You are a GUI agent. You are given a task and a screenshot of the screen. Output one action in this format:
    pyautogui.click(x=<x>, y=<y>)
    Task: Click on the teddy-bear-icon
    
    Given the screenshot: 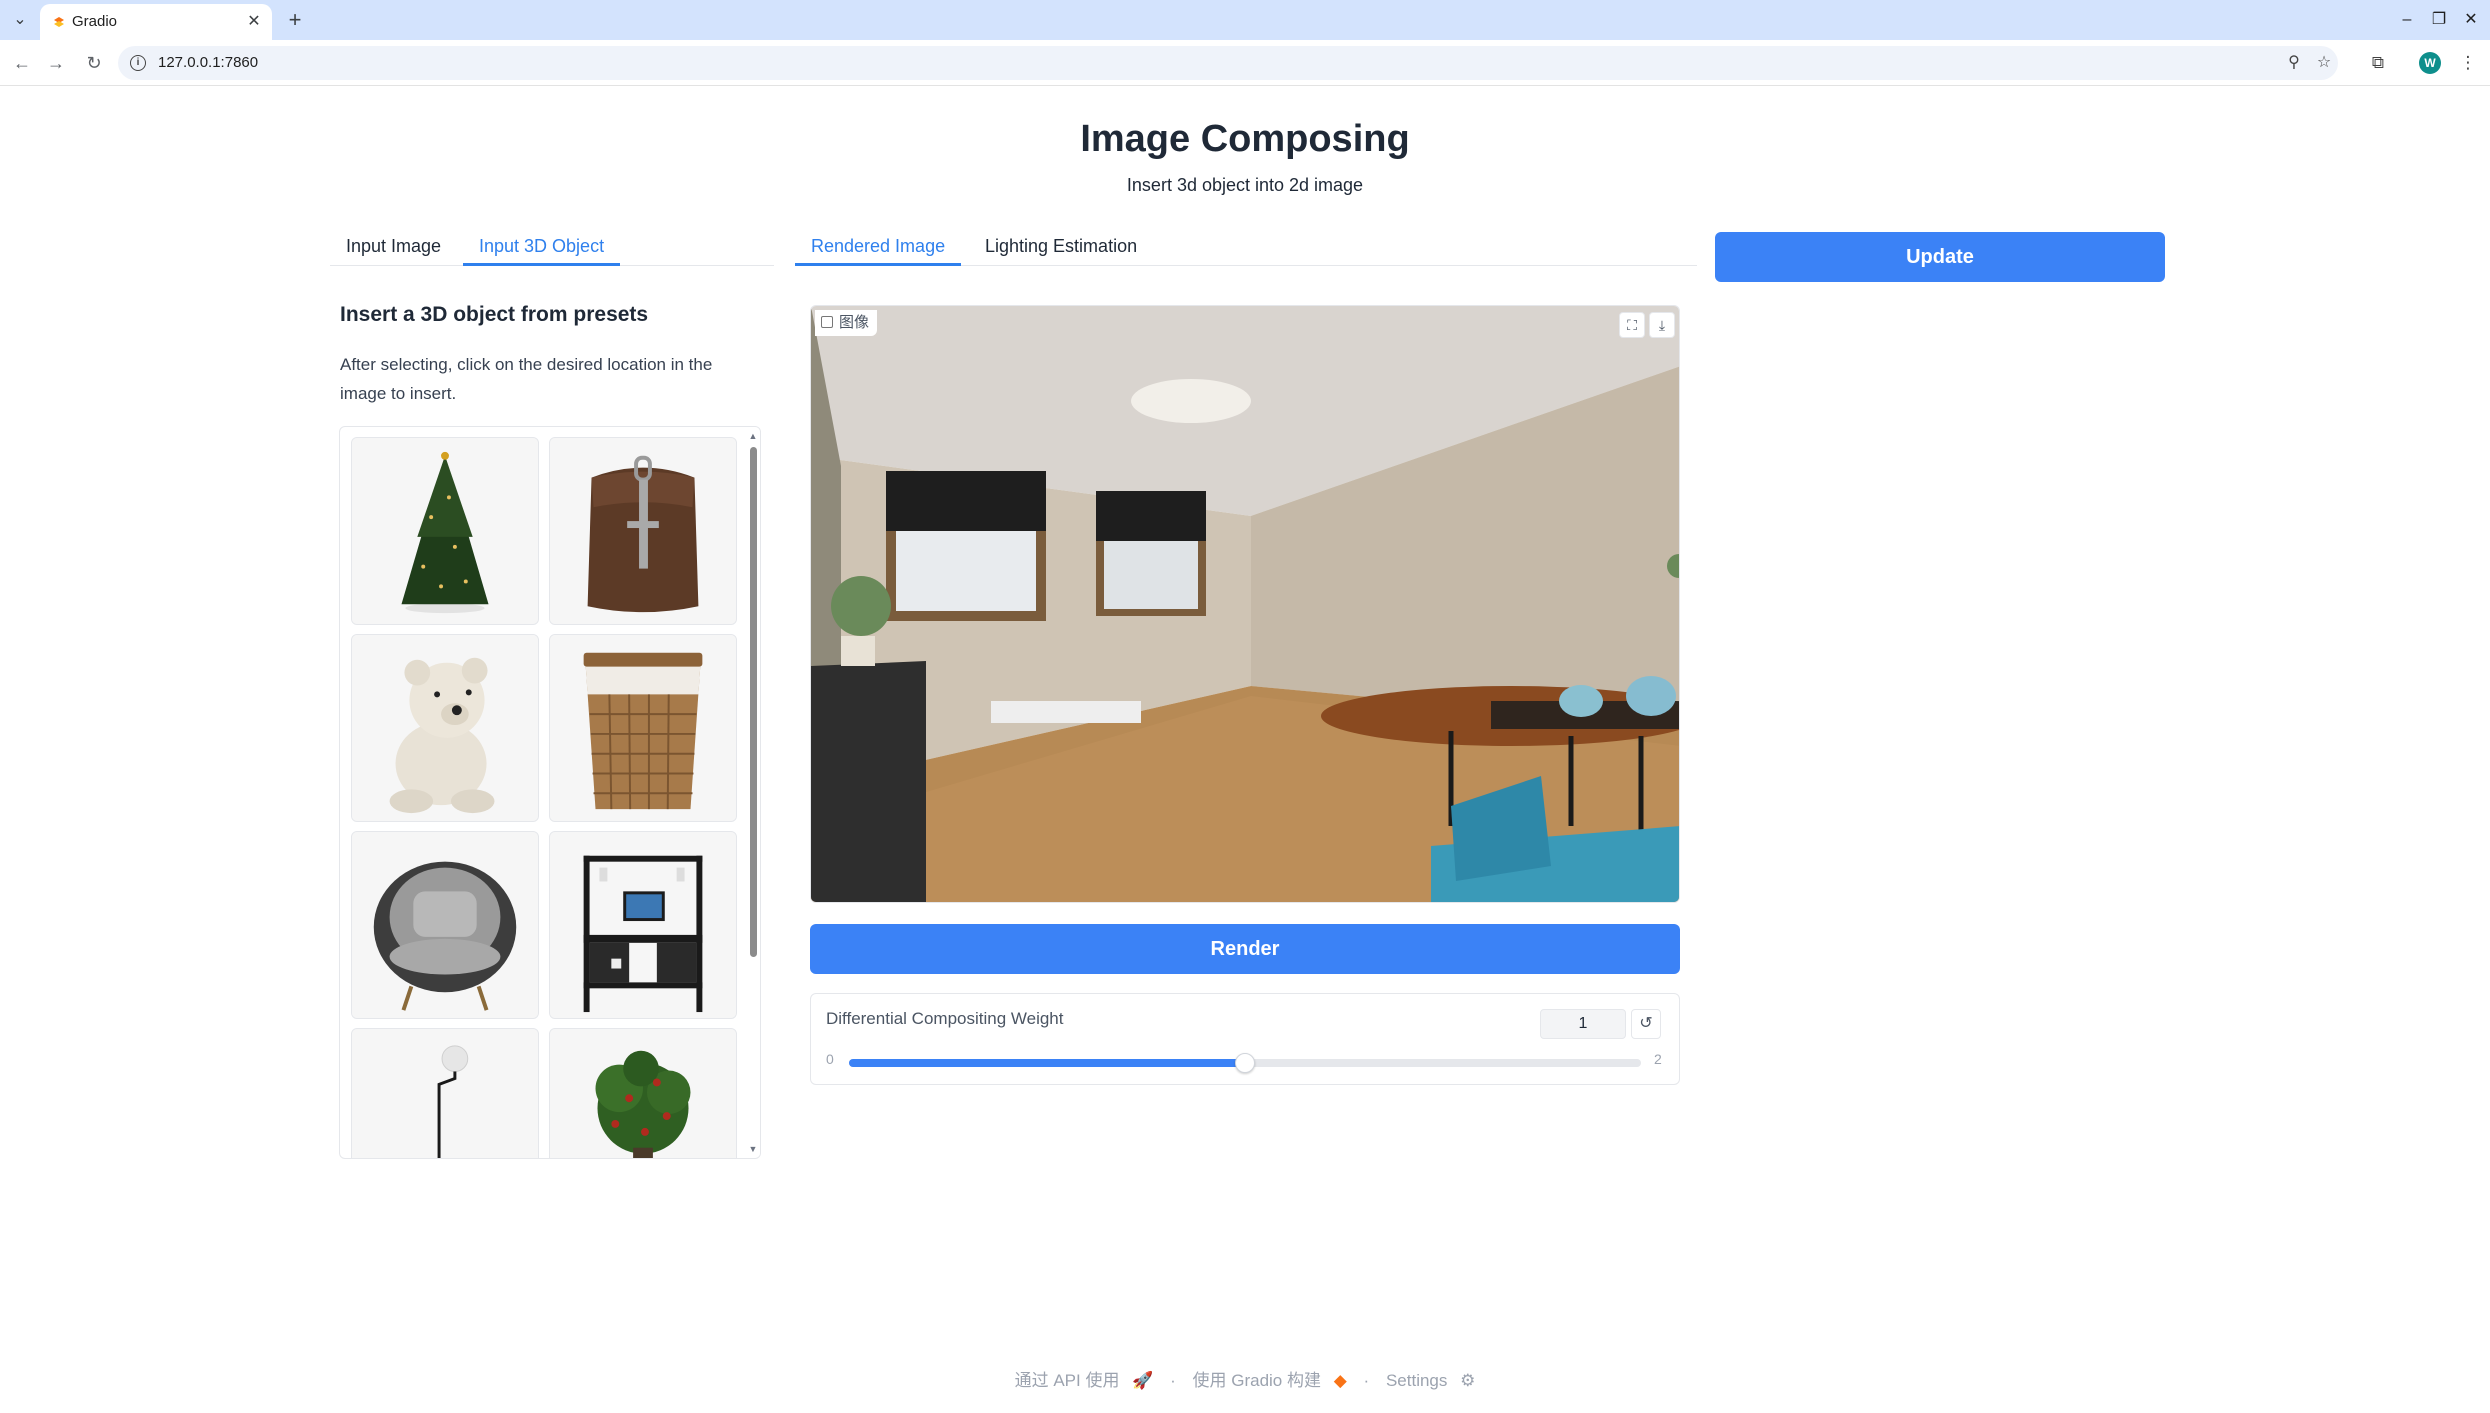 What is the action you would take?
    pyautogui.click(x=445, y=728)
    